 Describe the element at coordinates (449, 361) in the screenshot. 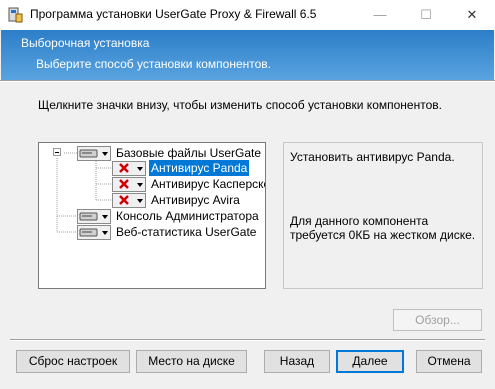

I see `cancel-button: Отмена` at that location.